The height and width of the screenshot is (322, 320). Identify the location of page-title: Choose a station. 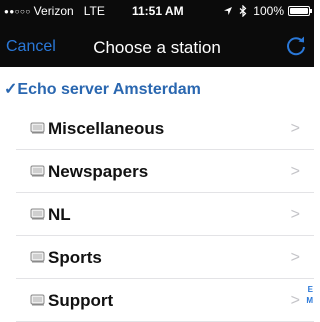
(157, 47).